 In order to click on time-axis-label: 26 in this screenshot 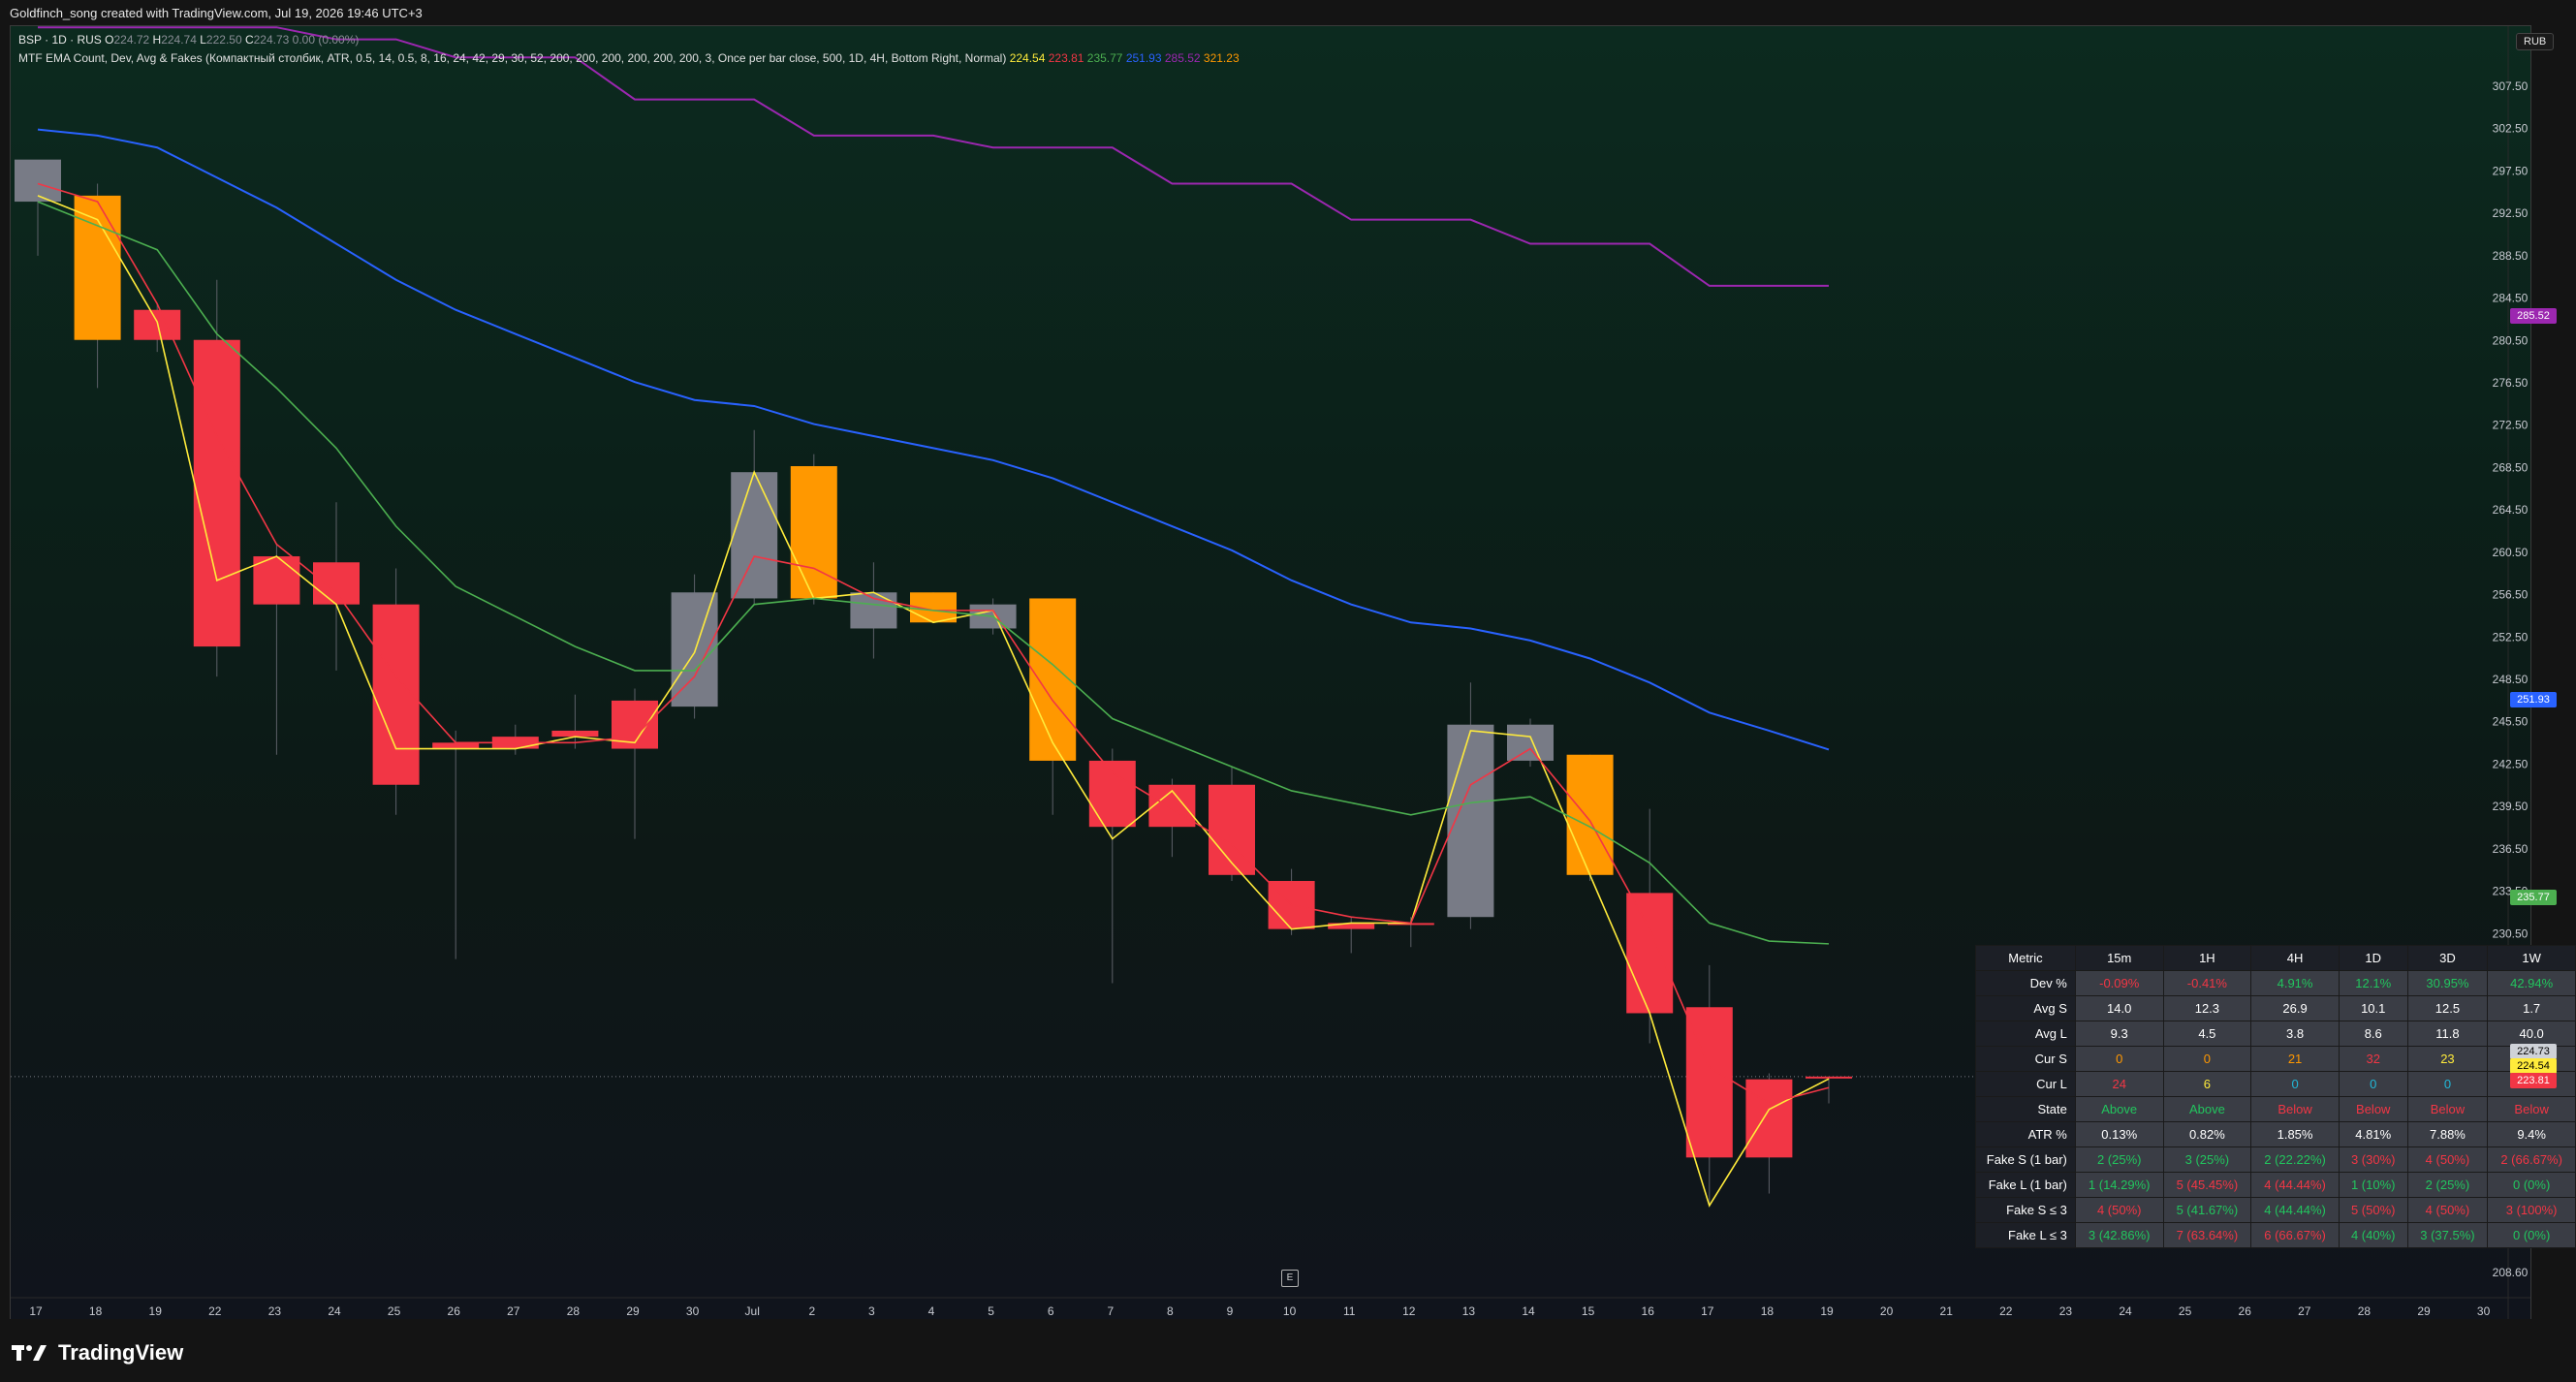, I will do `click(2245, 1311)`.